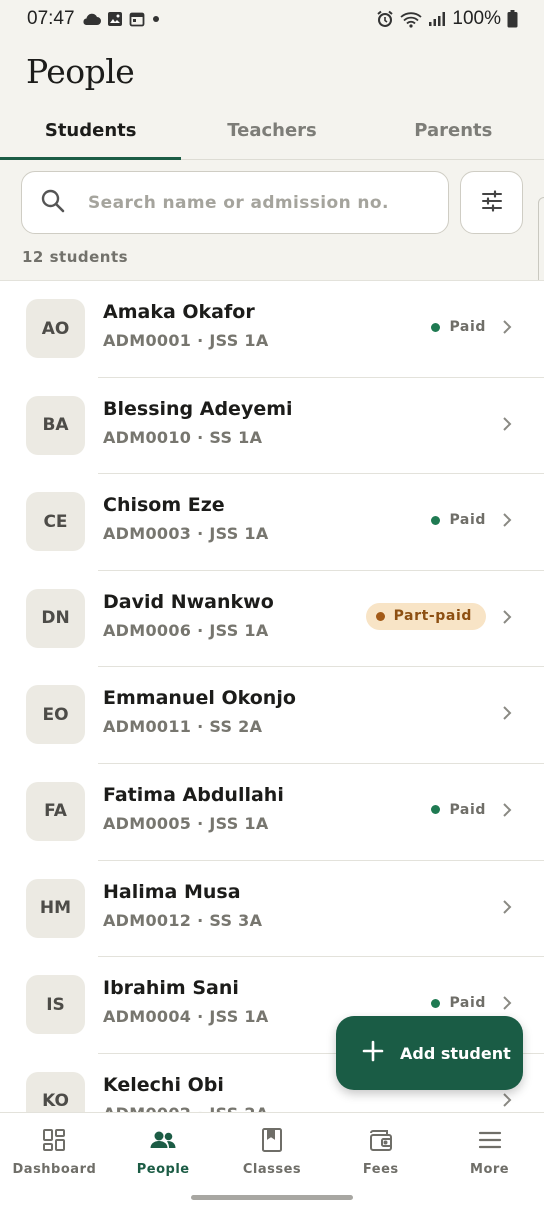  I want to click on student-admission-class: ADM0005 · JSS 1A, so click(186, 823).